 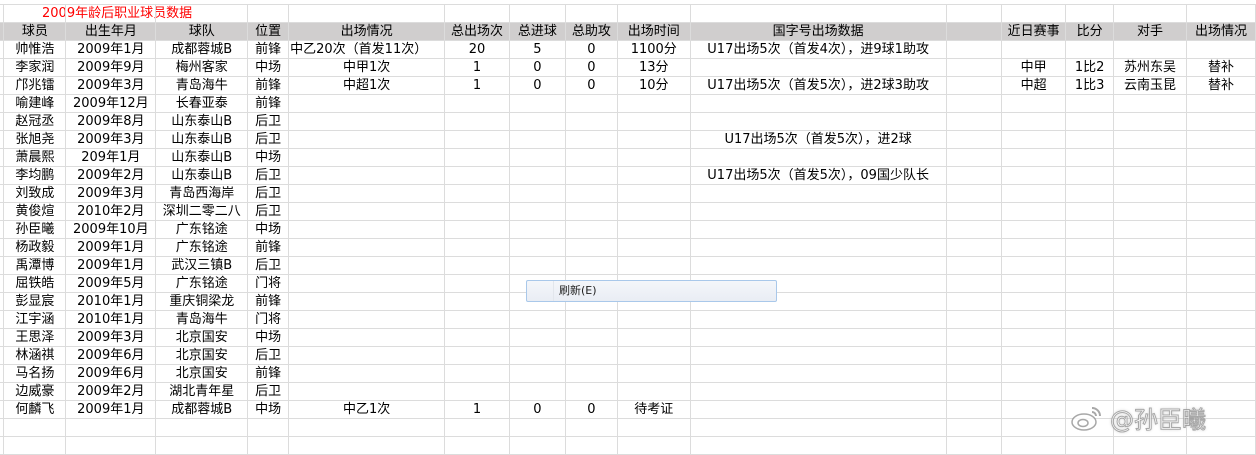 What do you see at coordinates (537, 49) in the screenshot?
I see `cell-goals: 5` at bounding box center [537, 49].